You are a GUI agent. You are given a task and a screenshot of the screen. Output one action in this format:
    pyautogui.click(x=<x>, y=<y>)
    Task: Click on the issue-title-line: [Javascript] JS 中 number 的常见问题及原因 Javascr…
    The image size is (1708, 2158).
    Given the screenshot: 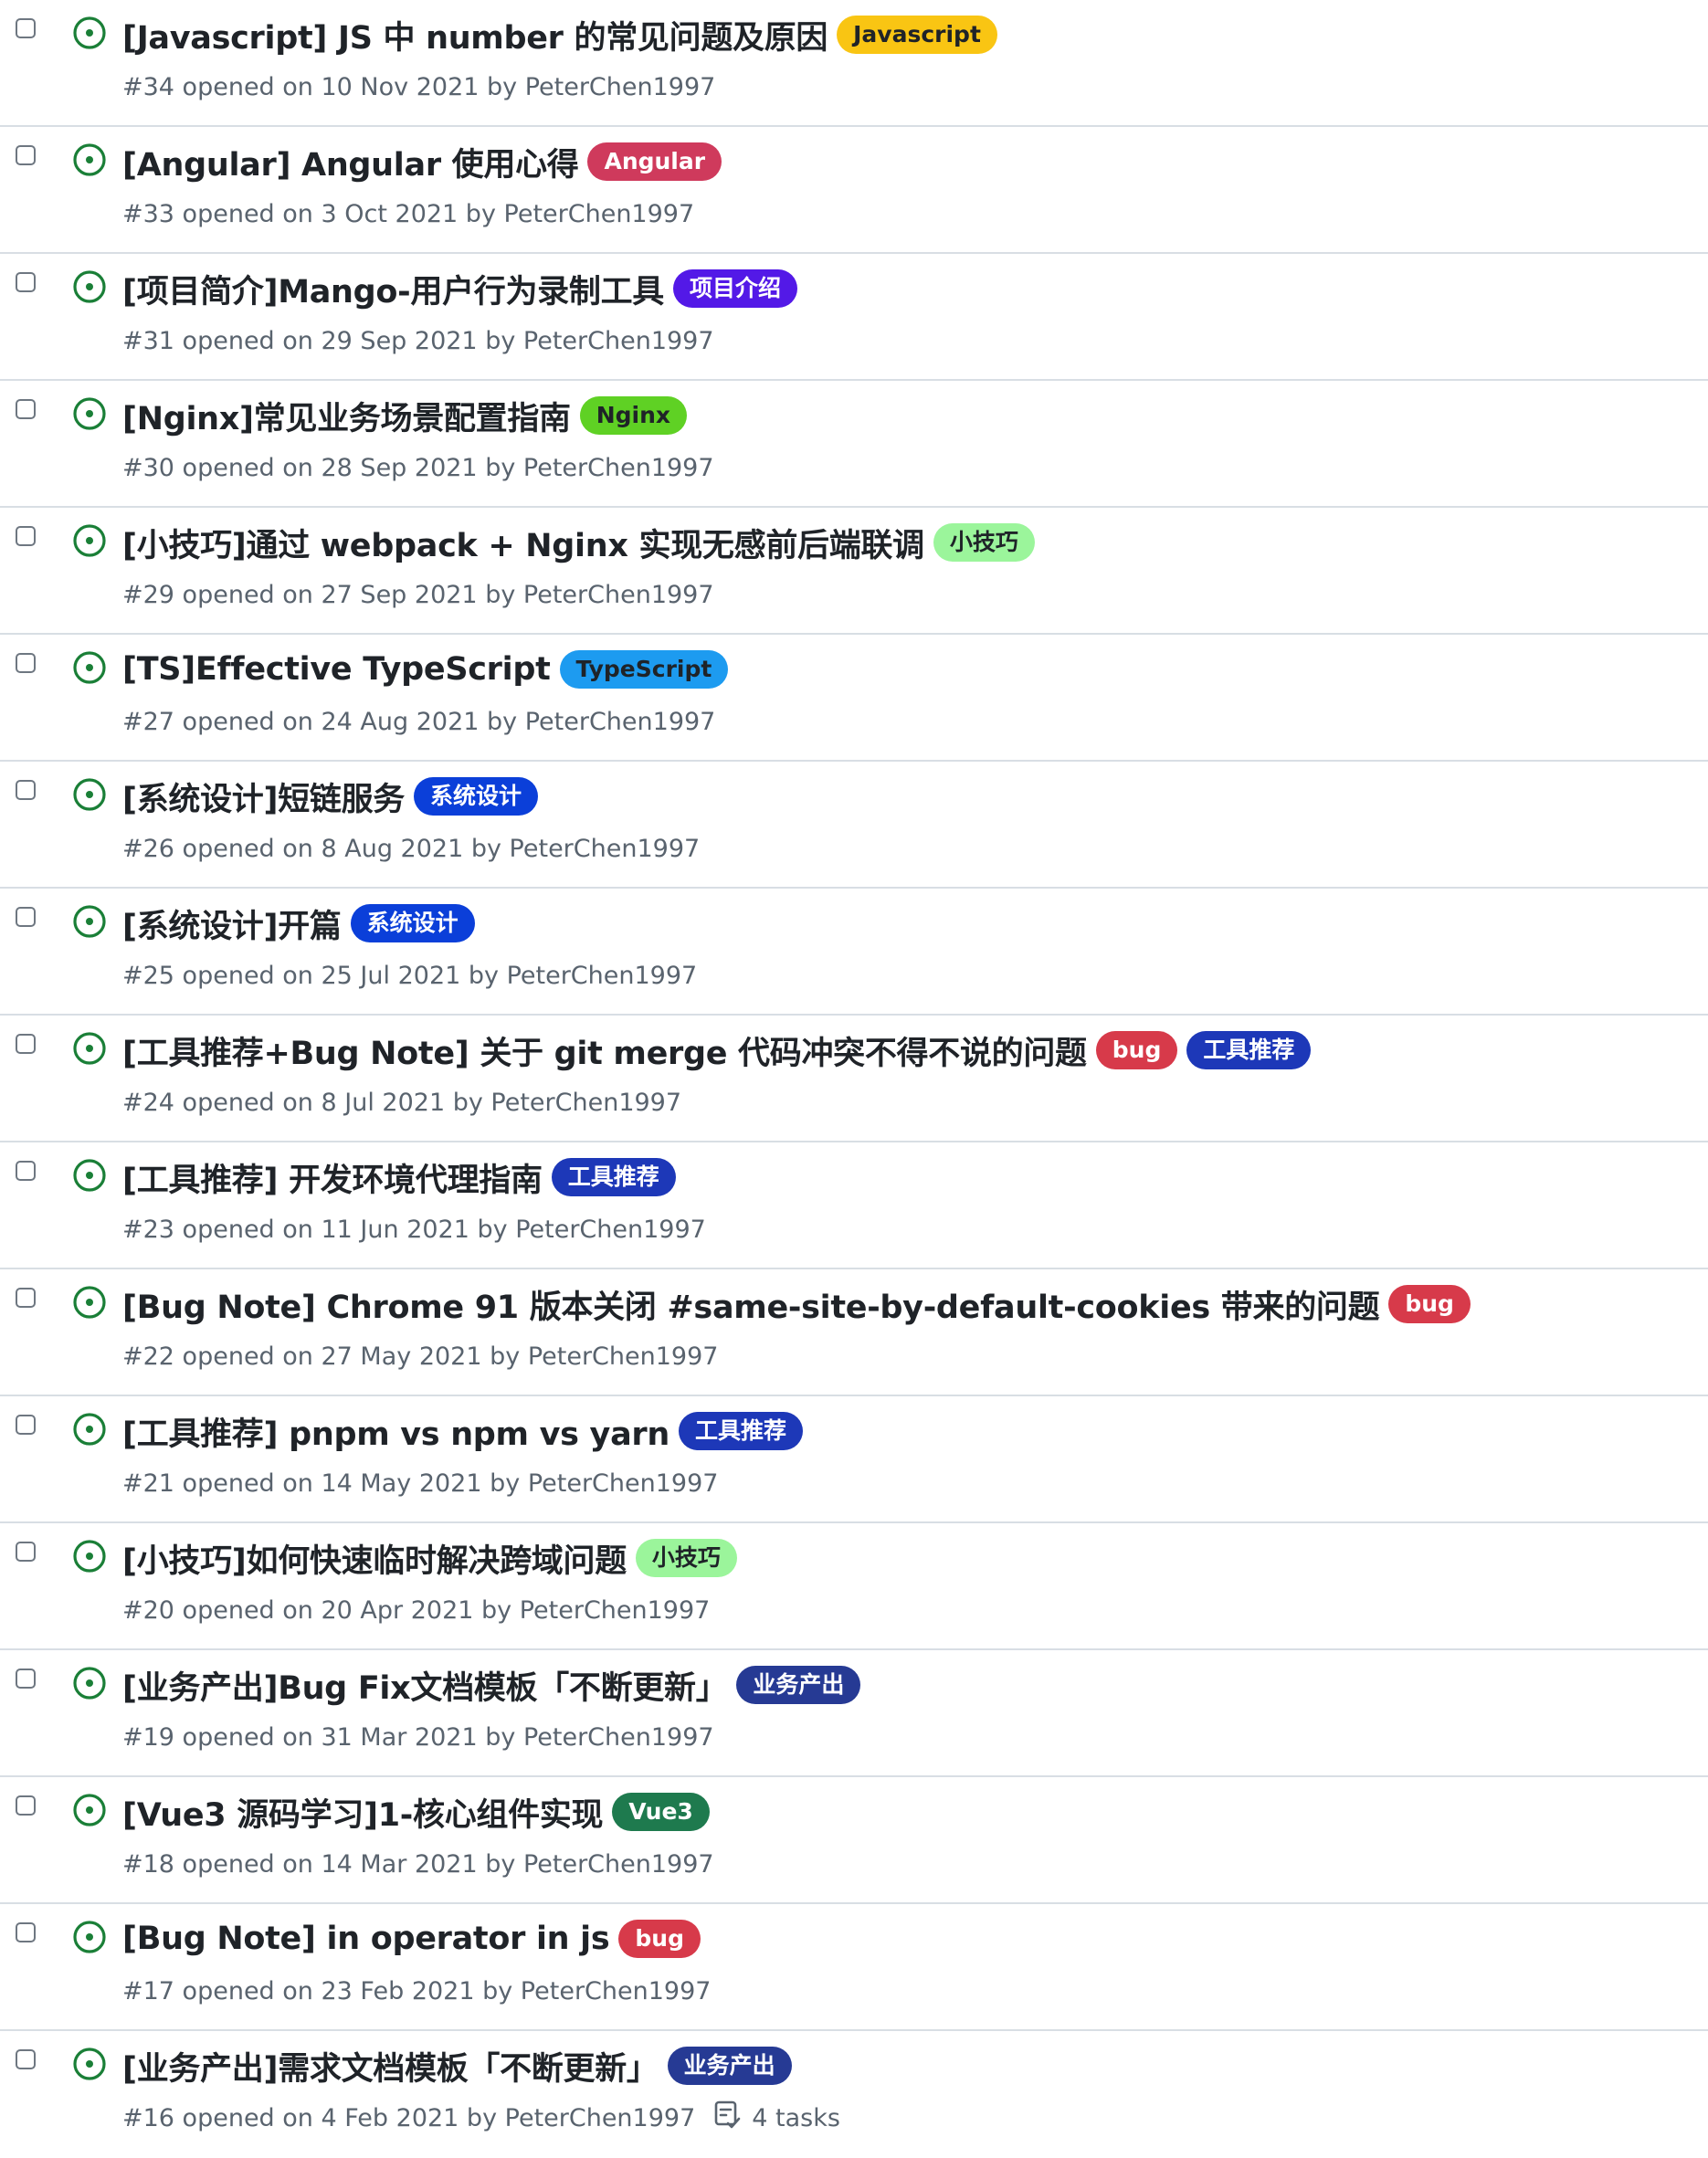 What is the action you would take?
    pyautogui.click(x=896, y=34)
    